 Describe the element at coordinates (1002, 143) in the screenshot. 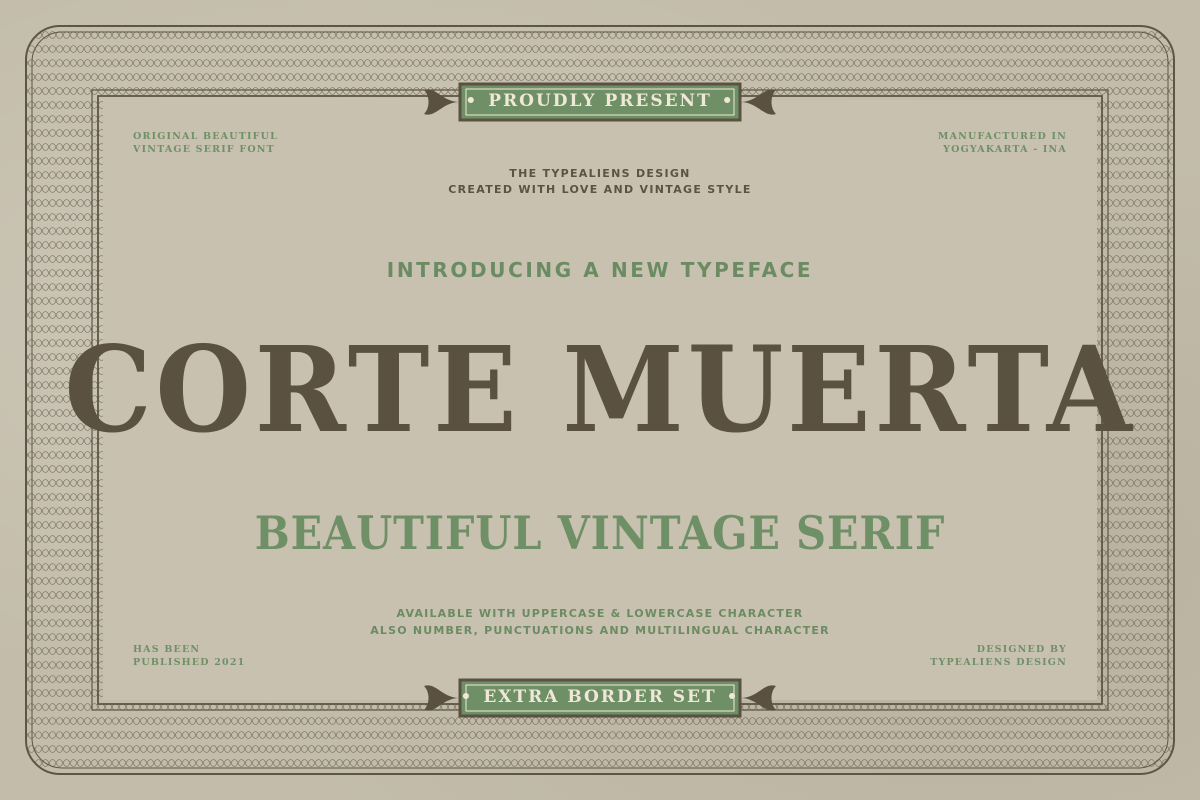

I see `top-right-note: MANUFACTURED IN YOGYAKARTA - INA` at that location.